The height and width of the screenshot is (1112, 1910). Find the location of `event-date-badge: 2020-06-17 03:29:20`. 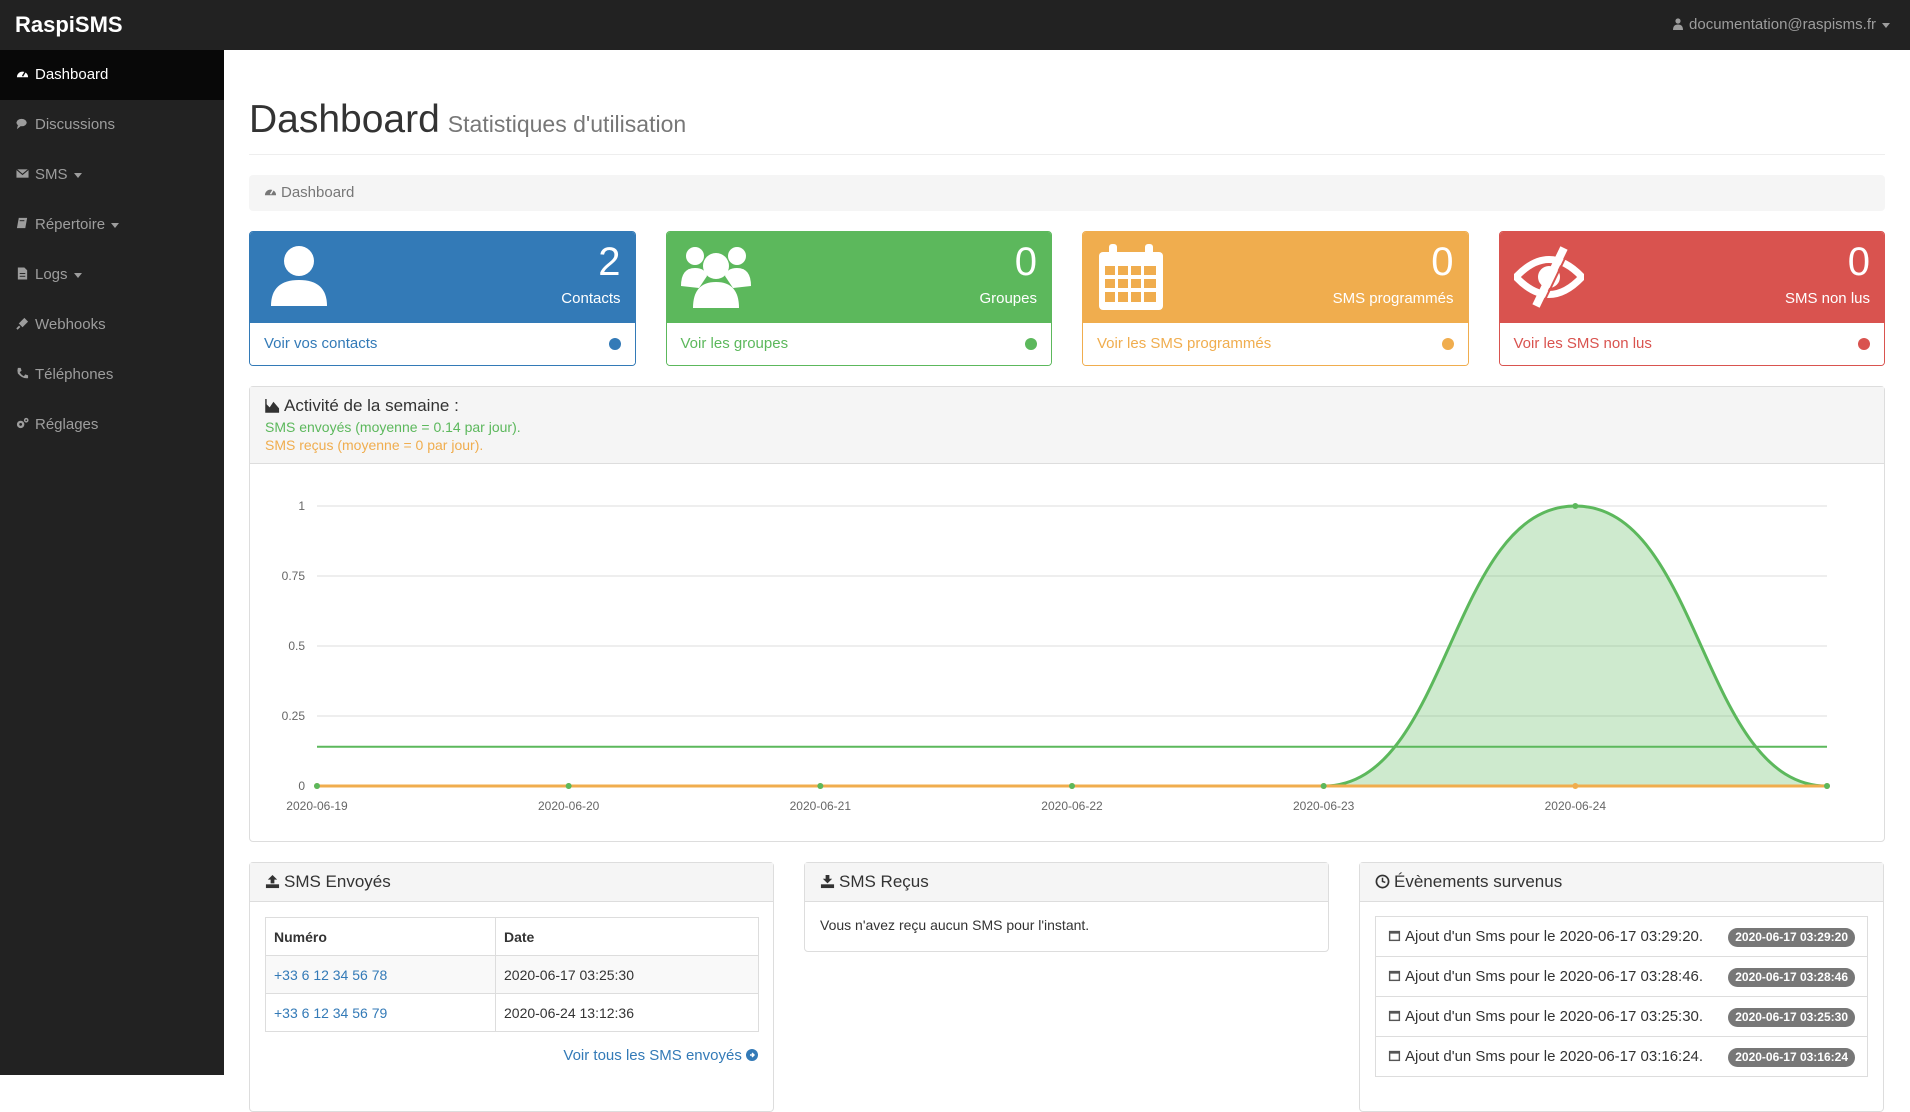

event-date-badge: 2020-06-17 03:29:20 is located at coordinates (1791, 937).